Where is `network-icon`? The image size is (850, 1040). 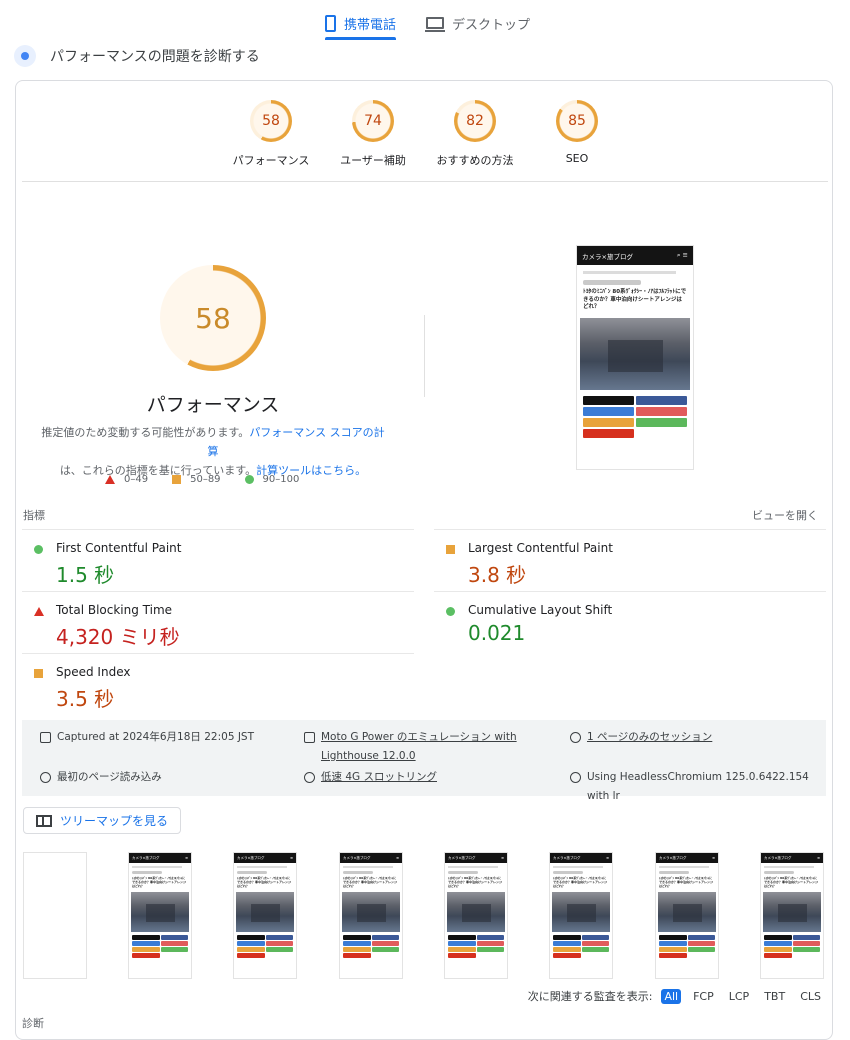
network-icon is located at coordinates (309, 777).